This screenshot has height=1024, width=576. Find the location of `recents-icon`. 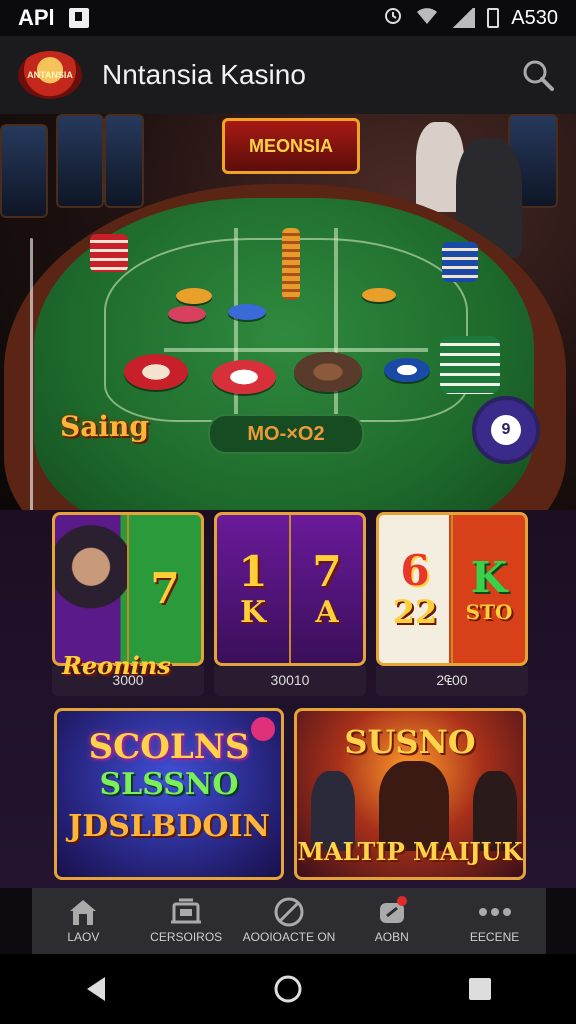

recents-icon is located at coordinates (480, 989).